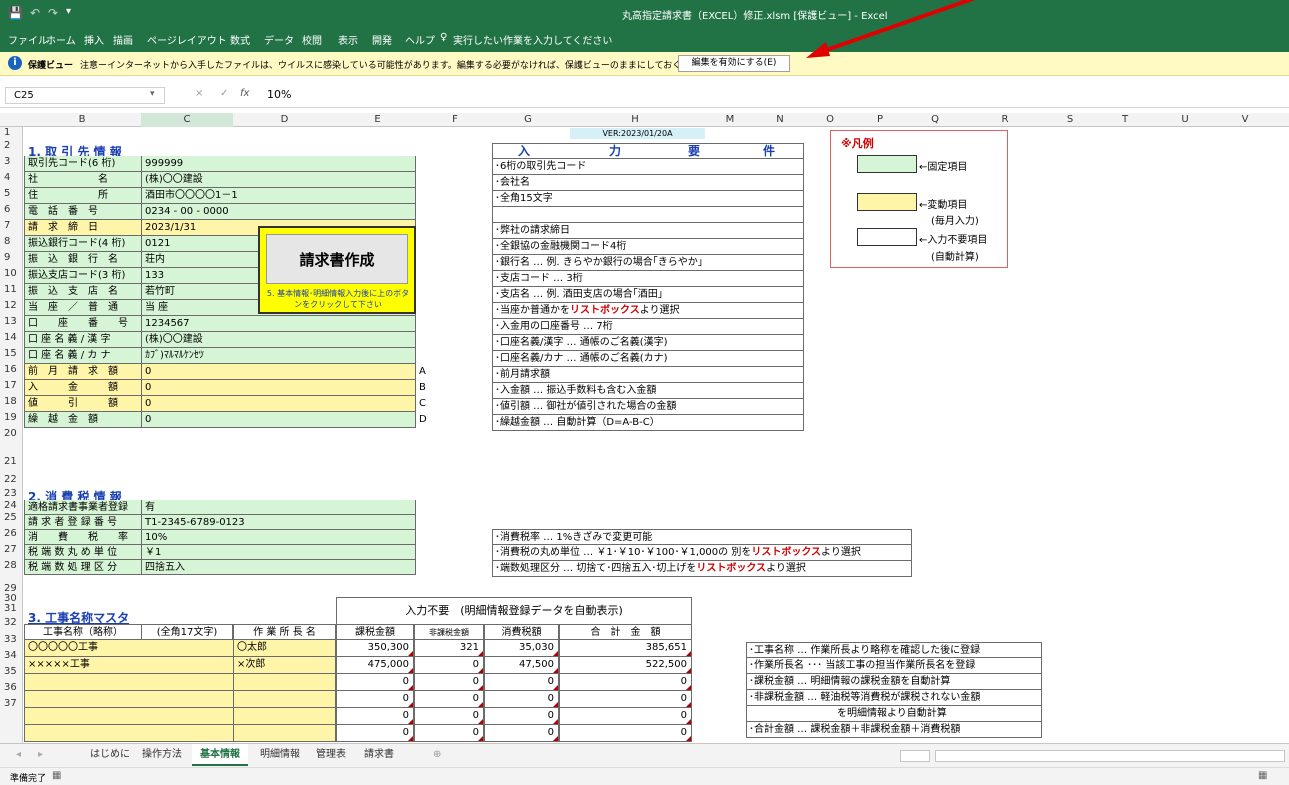 Image resolution: width=1289 pixels, height=785 pixels. Describe the element at coordinates (94, 39) in the screenshot. I see `tab-insert: 挿入` at that location.